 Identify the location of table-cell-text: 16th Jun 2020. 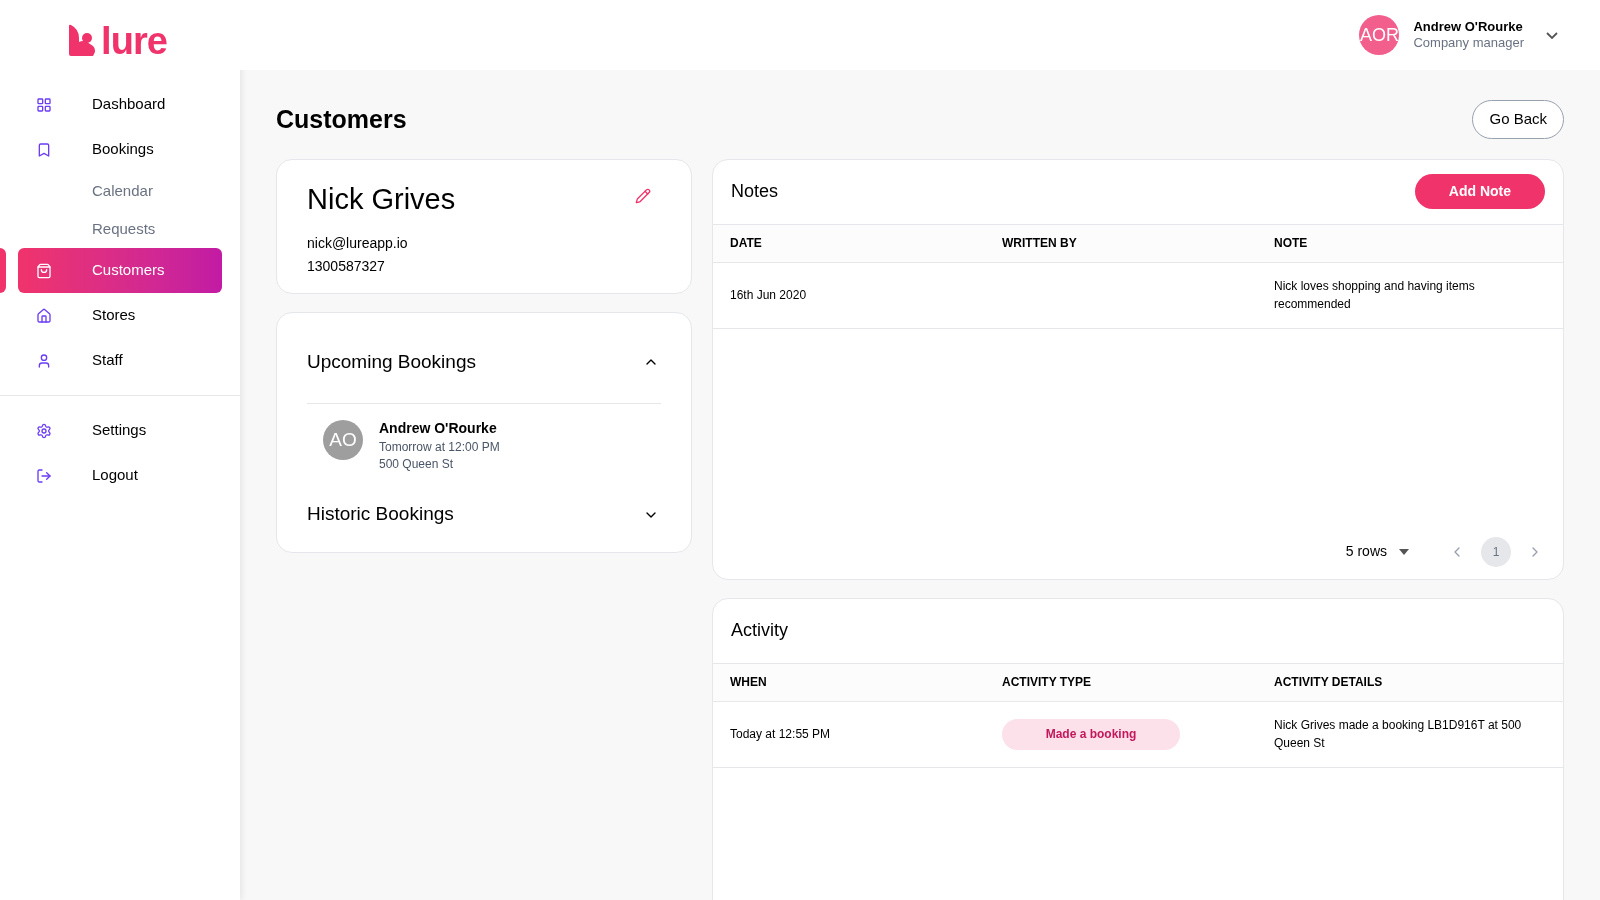
(769, 295).